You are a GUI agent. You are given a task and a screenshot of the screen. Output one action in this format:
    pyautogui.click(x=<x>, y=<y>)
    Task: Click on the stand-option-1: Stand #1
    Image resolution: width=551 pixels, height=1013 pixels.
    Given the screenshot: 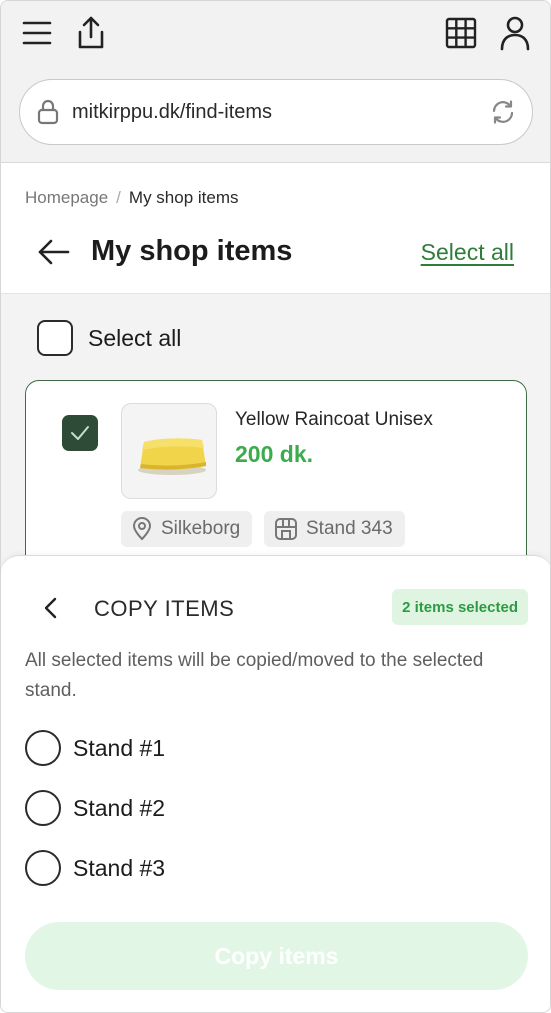 What is the action you would take?
    pyautogui.click(x=95, y=748)
    